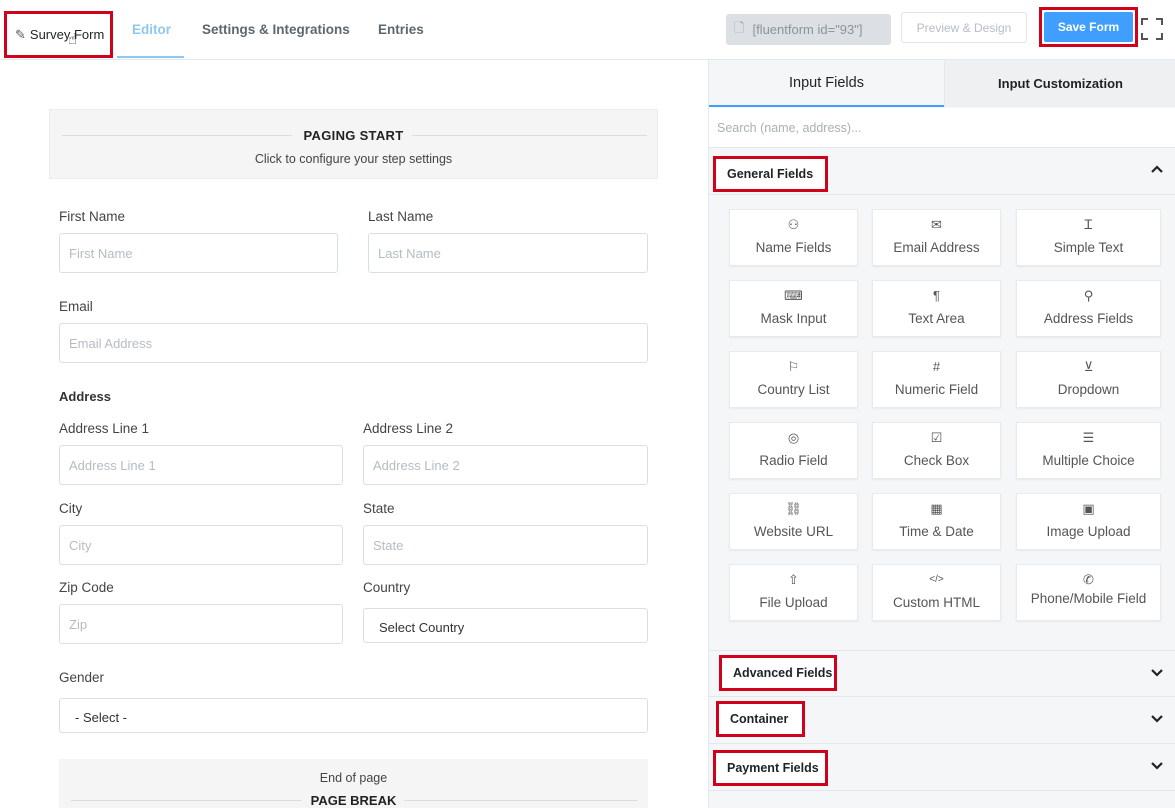 The image size is (1175, 808). Describe the element at coordinates (793, 579) in the screenshot. I see `upload-icon: ⇧` at that location.